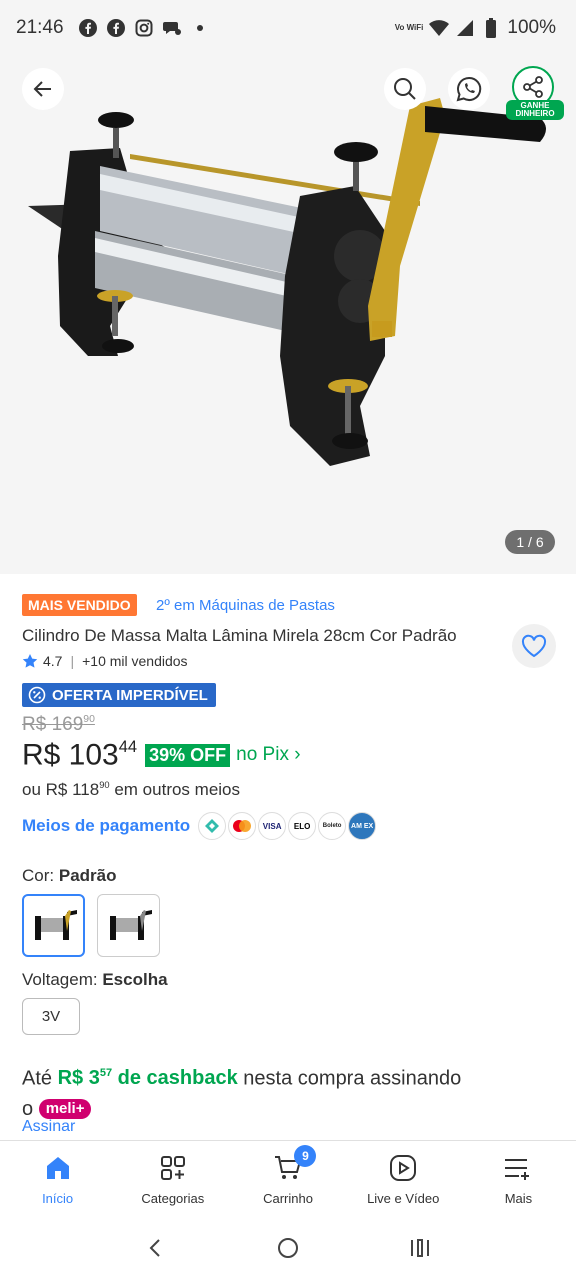 The image size is (576, 1280). Describe the element at coordinates (79, 605) in the screenshot. I see `best-seller-badge: MAIS VENDIDO` at that location.